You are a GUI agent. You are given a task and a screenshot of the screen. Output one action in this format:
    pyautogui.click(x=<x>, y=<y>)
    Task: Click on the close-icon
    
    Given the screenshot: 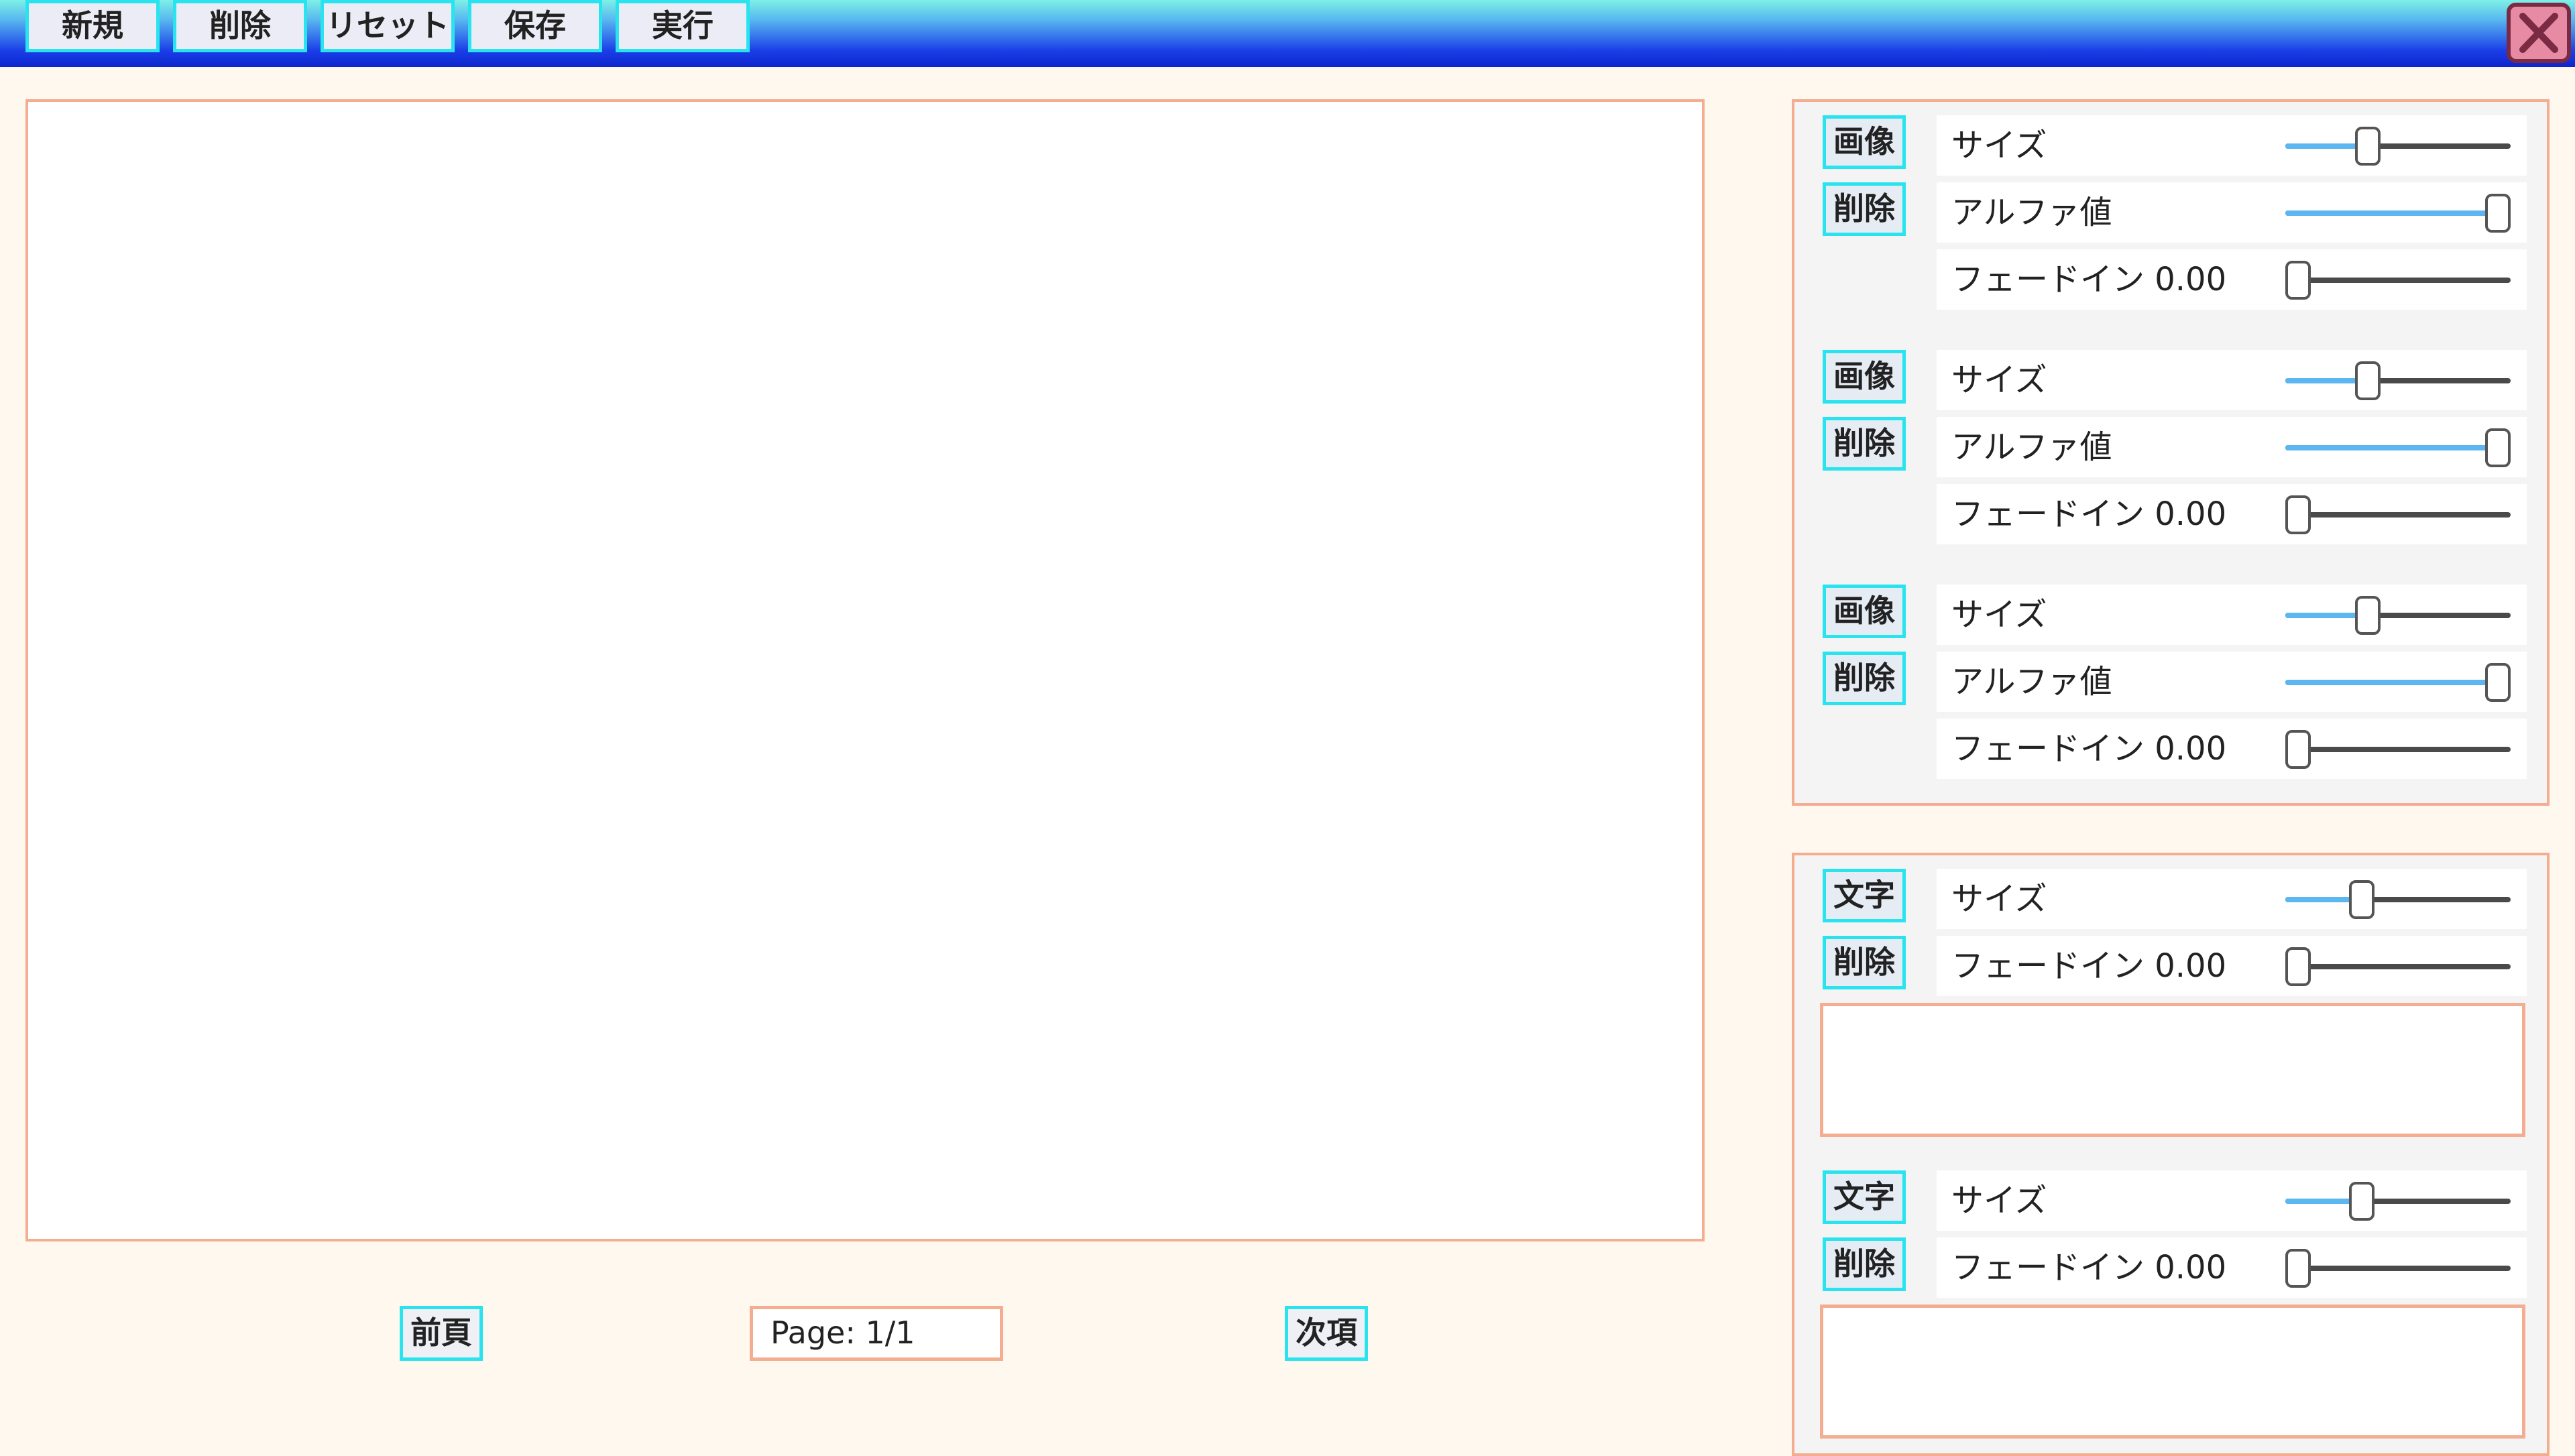 What is the action you would take?
    pyautogui.click(x=2538, y=33)
    